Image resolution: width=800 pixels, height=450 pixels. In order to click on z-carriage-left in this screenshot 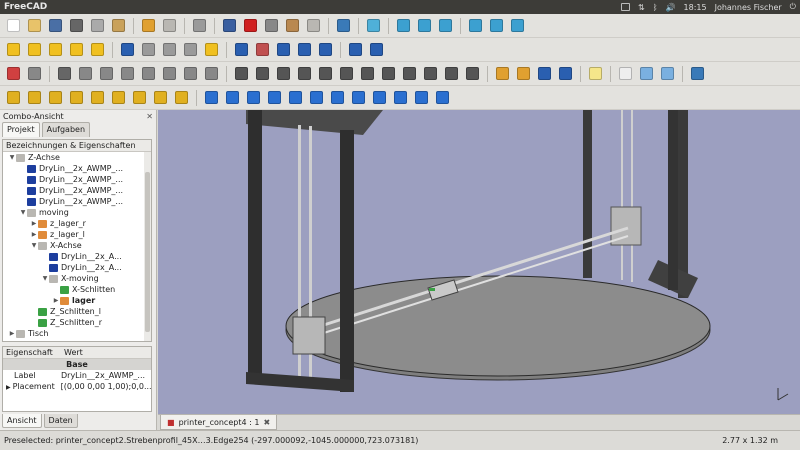, I will do `click(309, 335)`.